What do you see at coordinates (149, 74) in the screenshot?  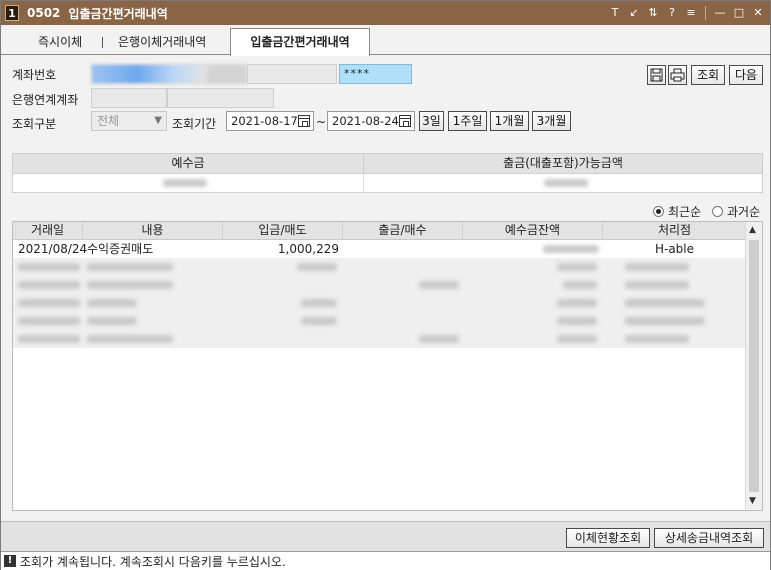 I see `account-number-field` at bounding box center [149, 74].